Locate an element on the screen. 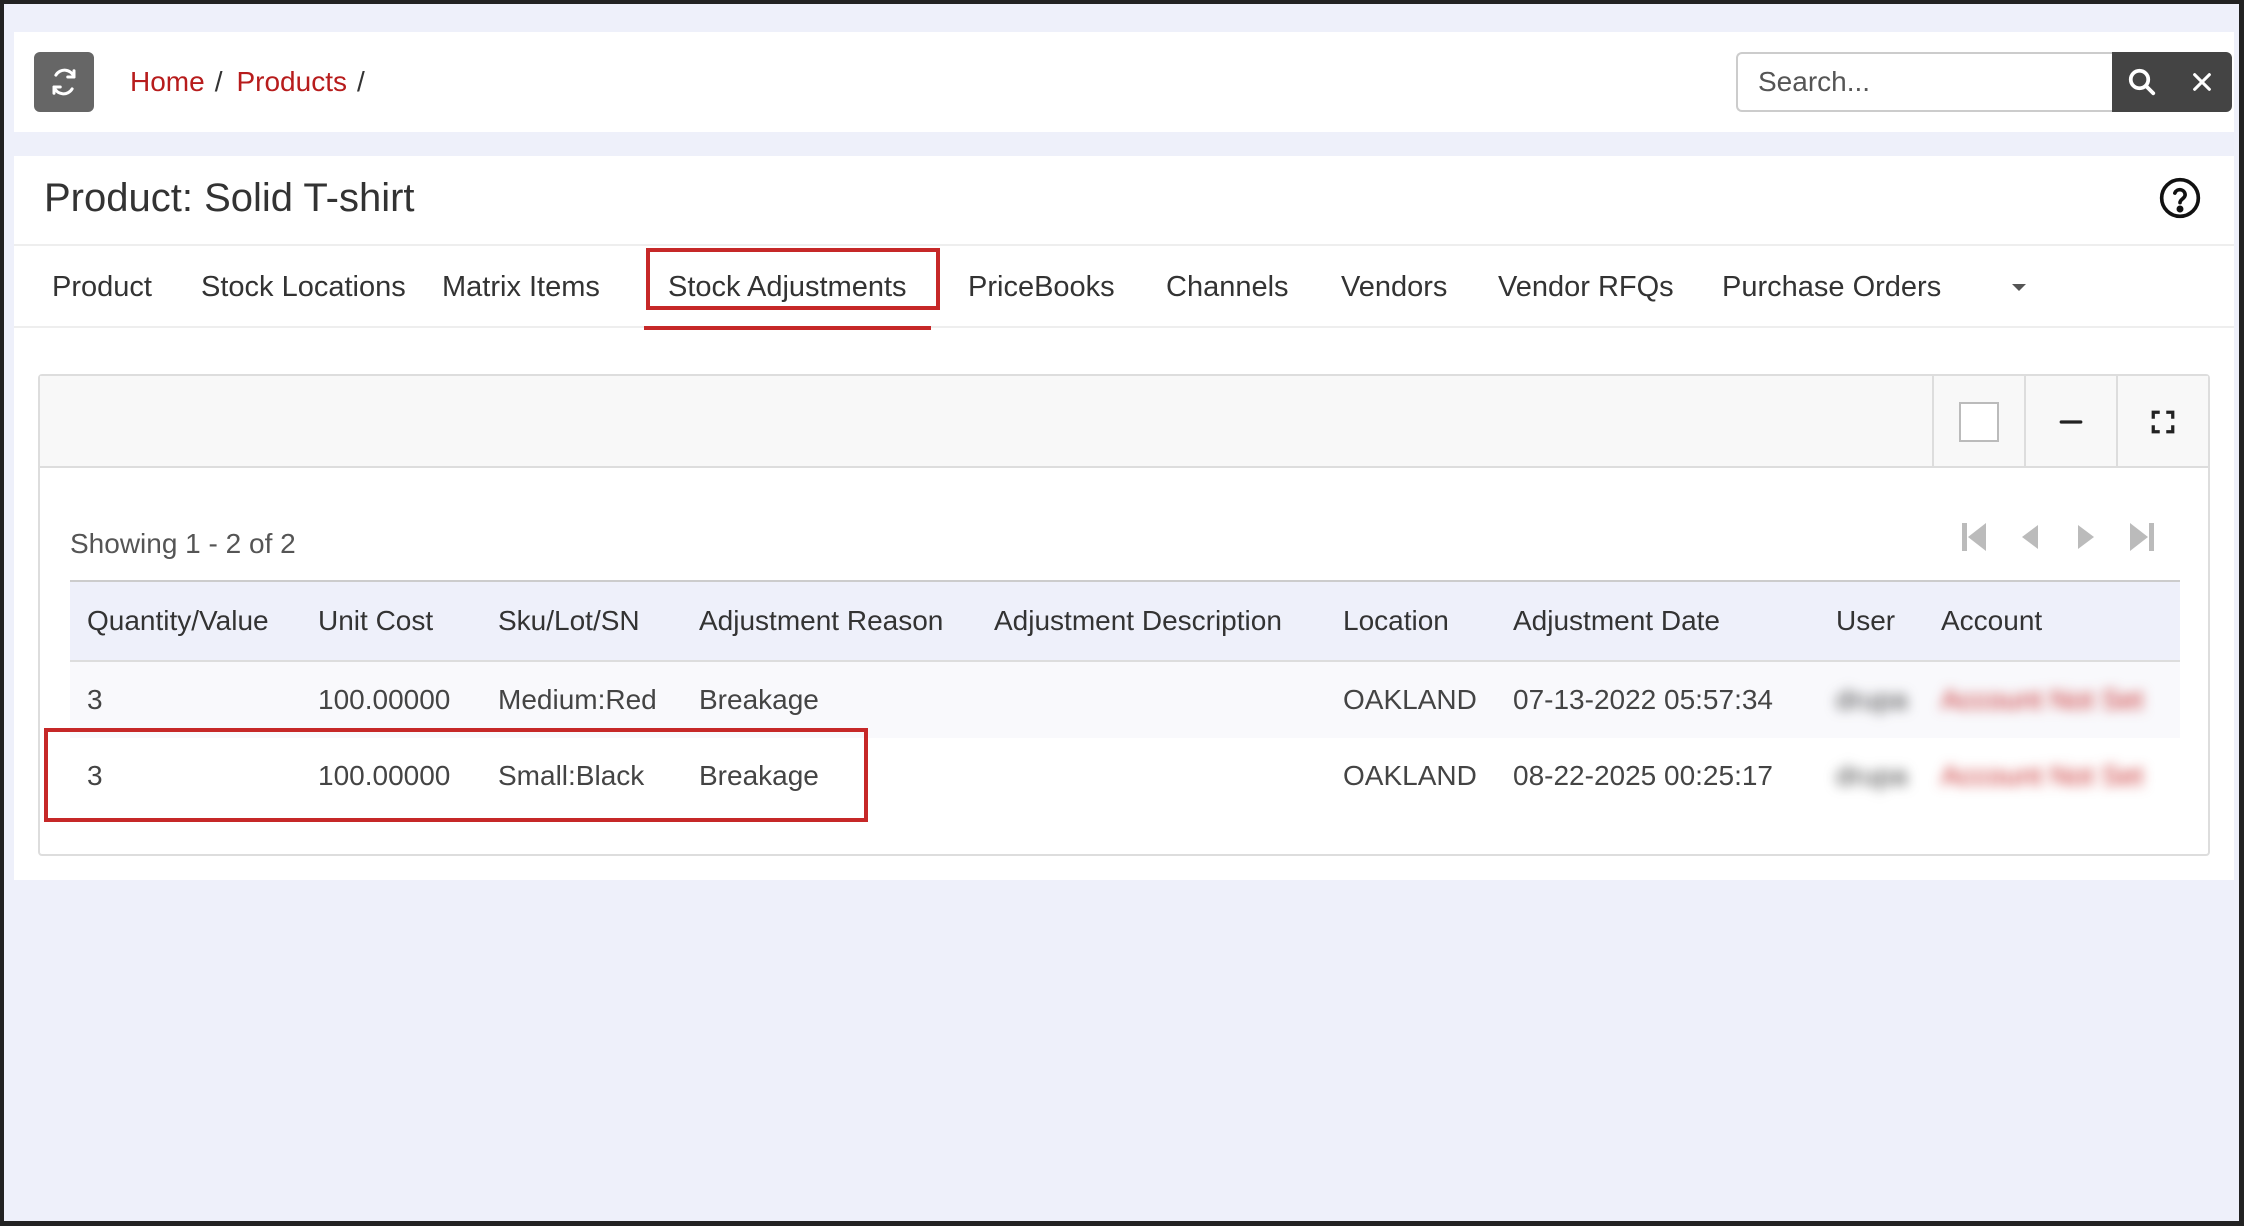 The width and height of the screenshot is (2244, 1226). first-page-button is located at coordinates (1974, 537).